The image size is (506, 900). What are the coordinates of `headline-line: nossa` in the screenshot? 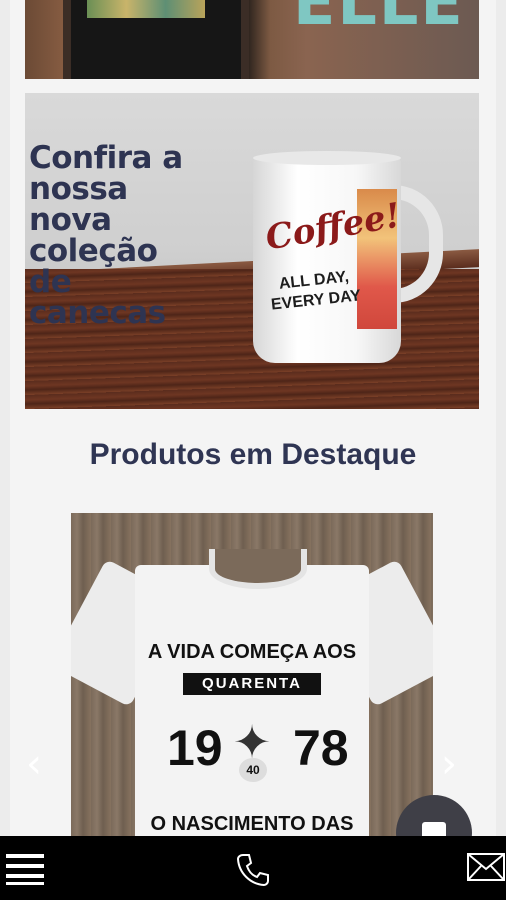 It's located at (78, 189).